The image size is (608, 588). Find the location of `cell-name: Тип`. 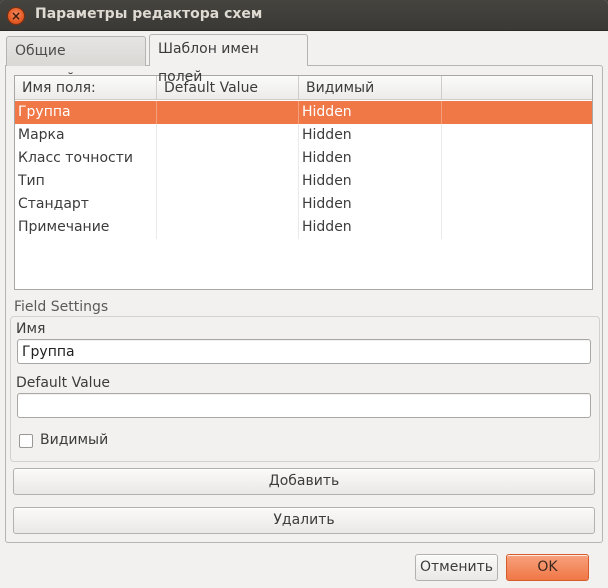

cell-name: Тип is located at coordinates (86, 181).